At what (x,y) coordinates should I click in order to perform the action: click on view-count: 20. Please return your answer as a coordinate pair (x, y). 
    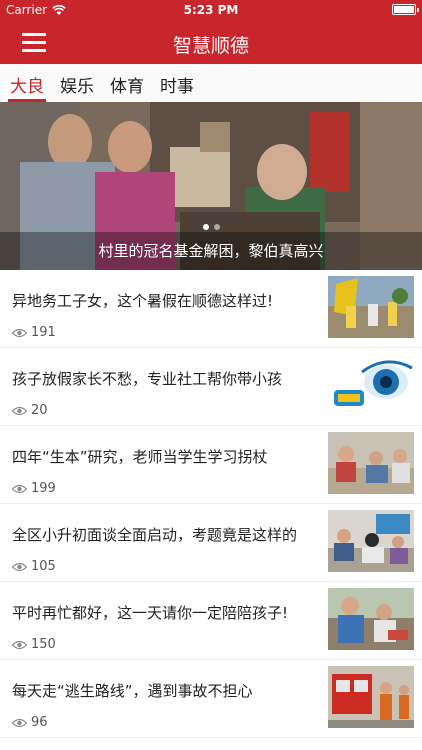
    Looking at the image, I should click on (39, 410).